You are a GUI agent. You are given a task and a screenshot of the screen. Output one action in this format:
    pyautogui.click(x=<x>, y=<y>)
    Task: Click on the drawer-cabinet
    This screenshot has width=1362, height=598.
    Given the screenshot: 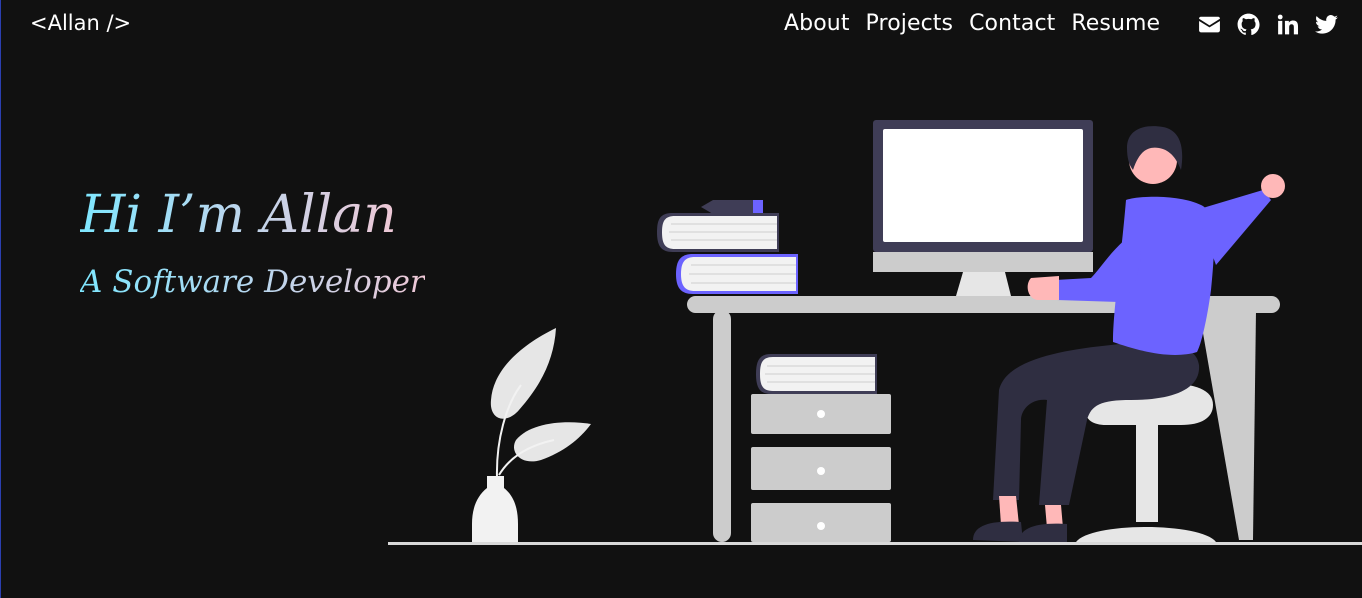 What is the action you would take?
    pyautogui.click(x=821, y=448)
    